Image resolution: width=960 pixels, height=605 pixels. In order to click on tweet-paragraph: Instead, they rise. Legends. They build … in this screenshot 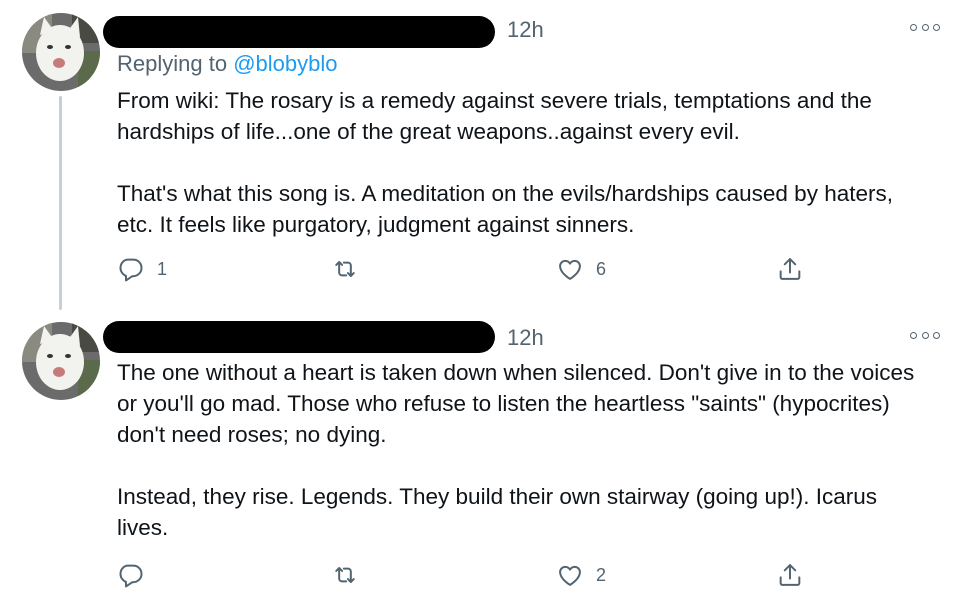, I will do `click(497, 512)`.